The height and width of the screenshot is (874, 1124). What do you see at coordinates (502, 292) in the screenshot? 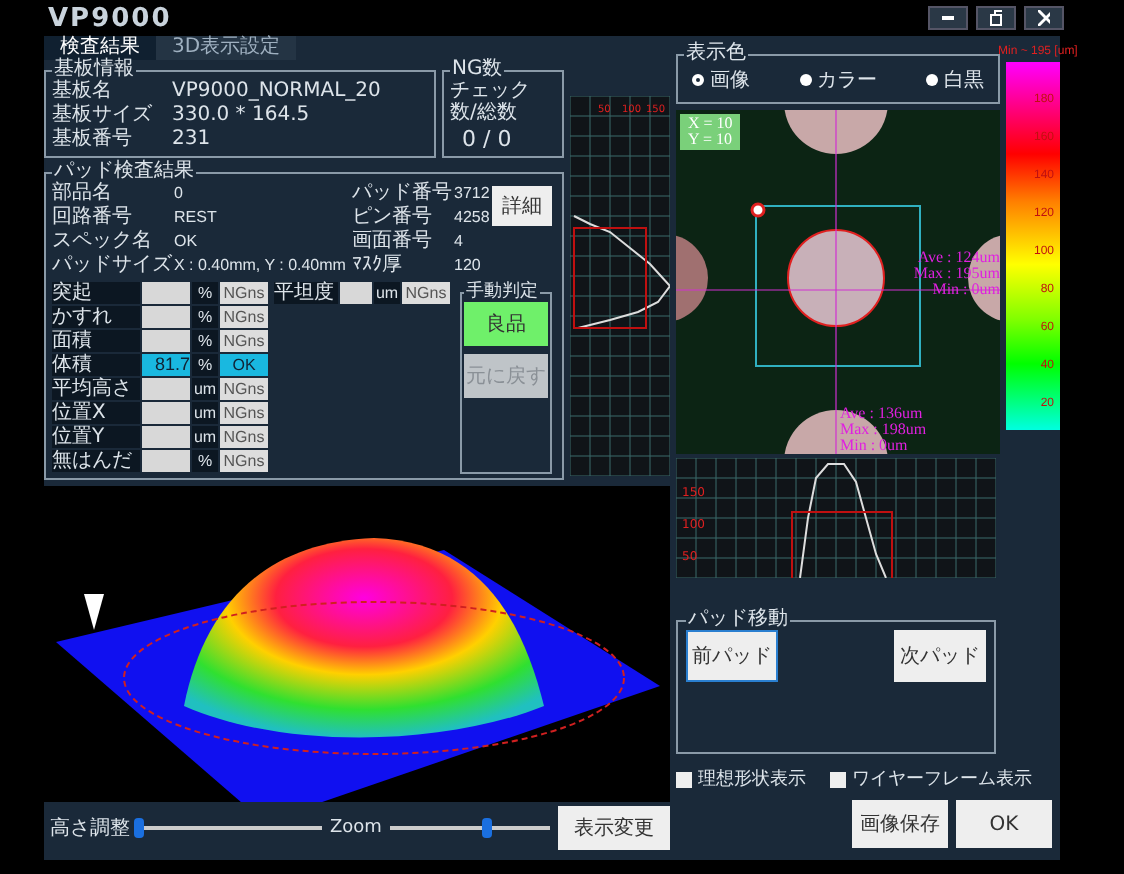
I see `group-title: 手動判定` at bounding box center [502, 292].